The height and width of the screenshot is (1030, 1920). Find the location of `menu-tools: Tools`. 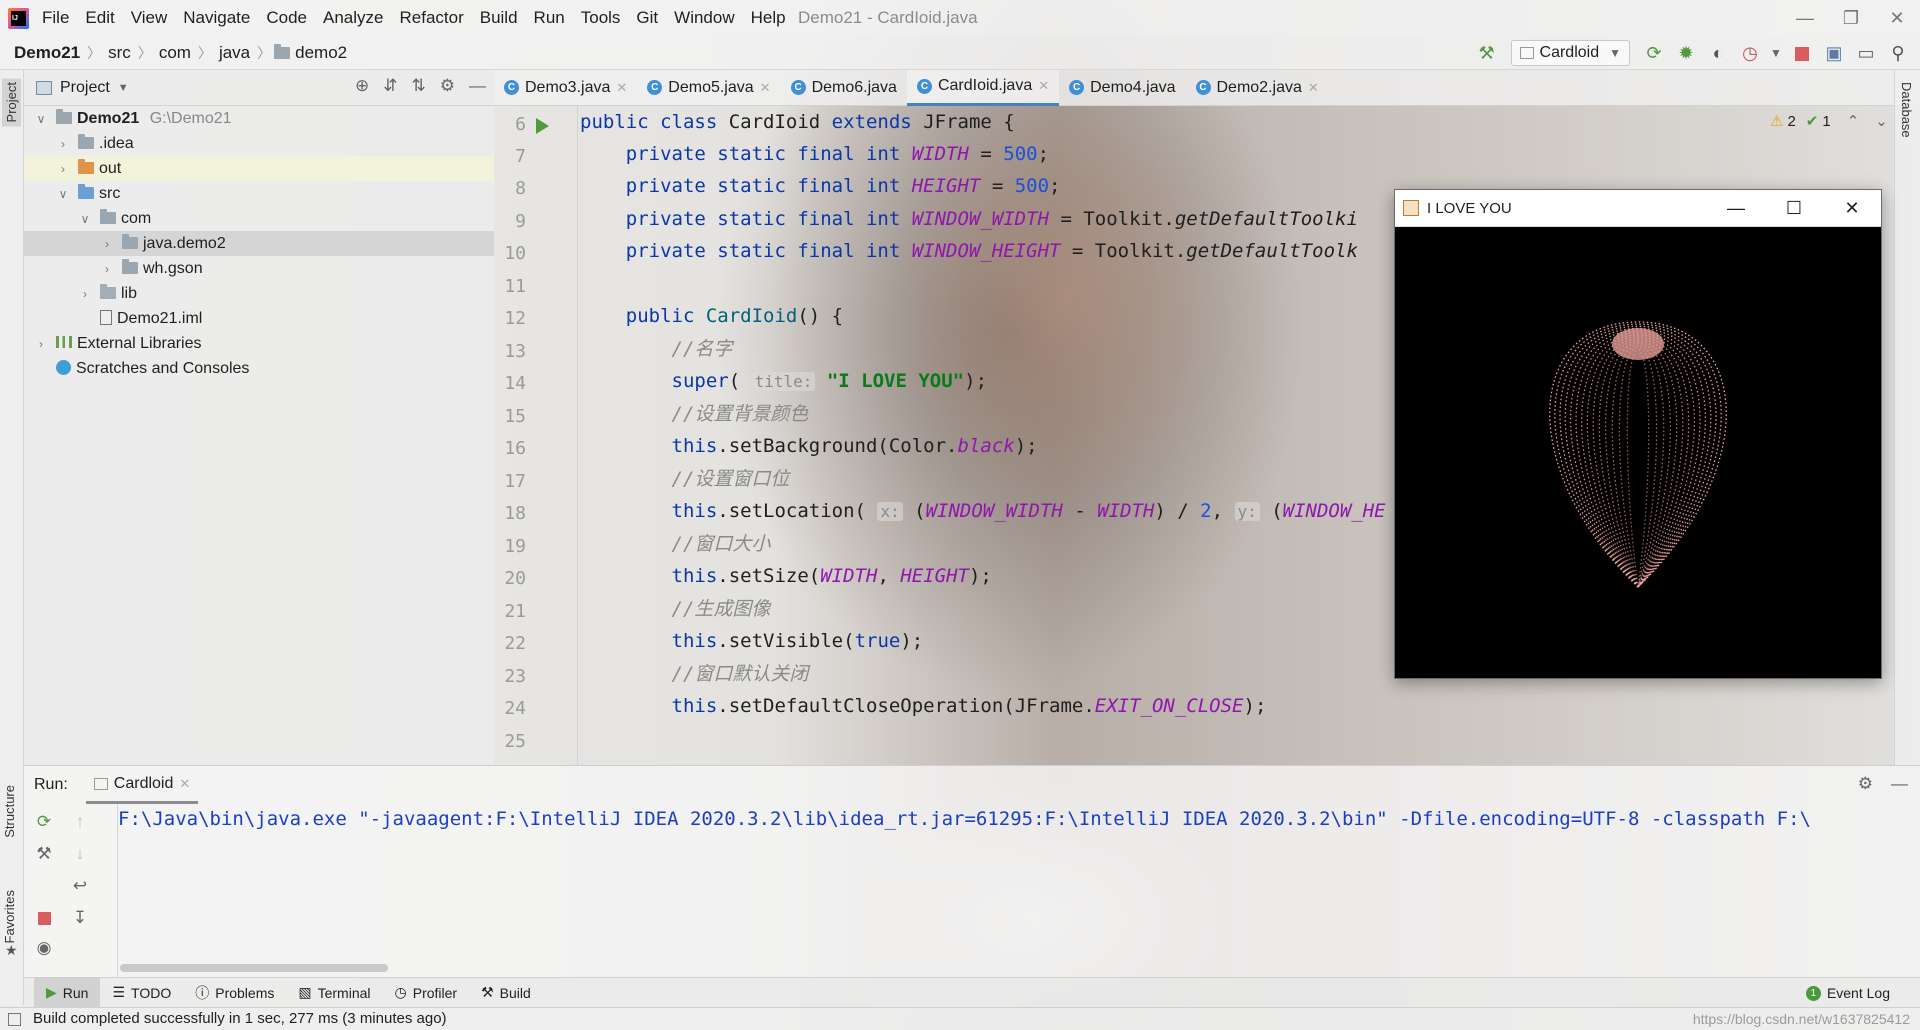

menu-tools: Tools is located at coordinates (601, 18).